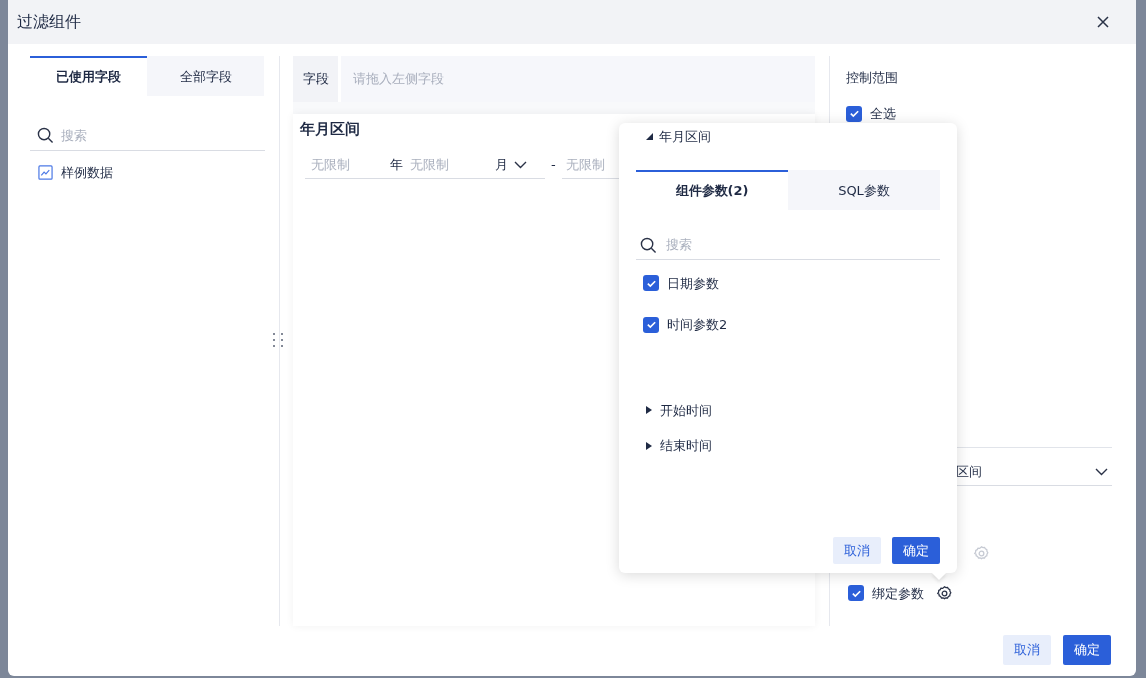 This screenshot has height=678, width=1146. I want to click on checkbox-label: 绑定参数, so click(898, 593).